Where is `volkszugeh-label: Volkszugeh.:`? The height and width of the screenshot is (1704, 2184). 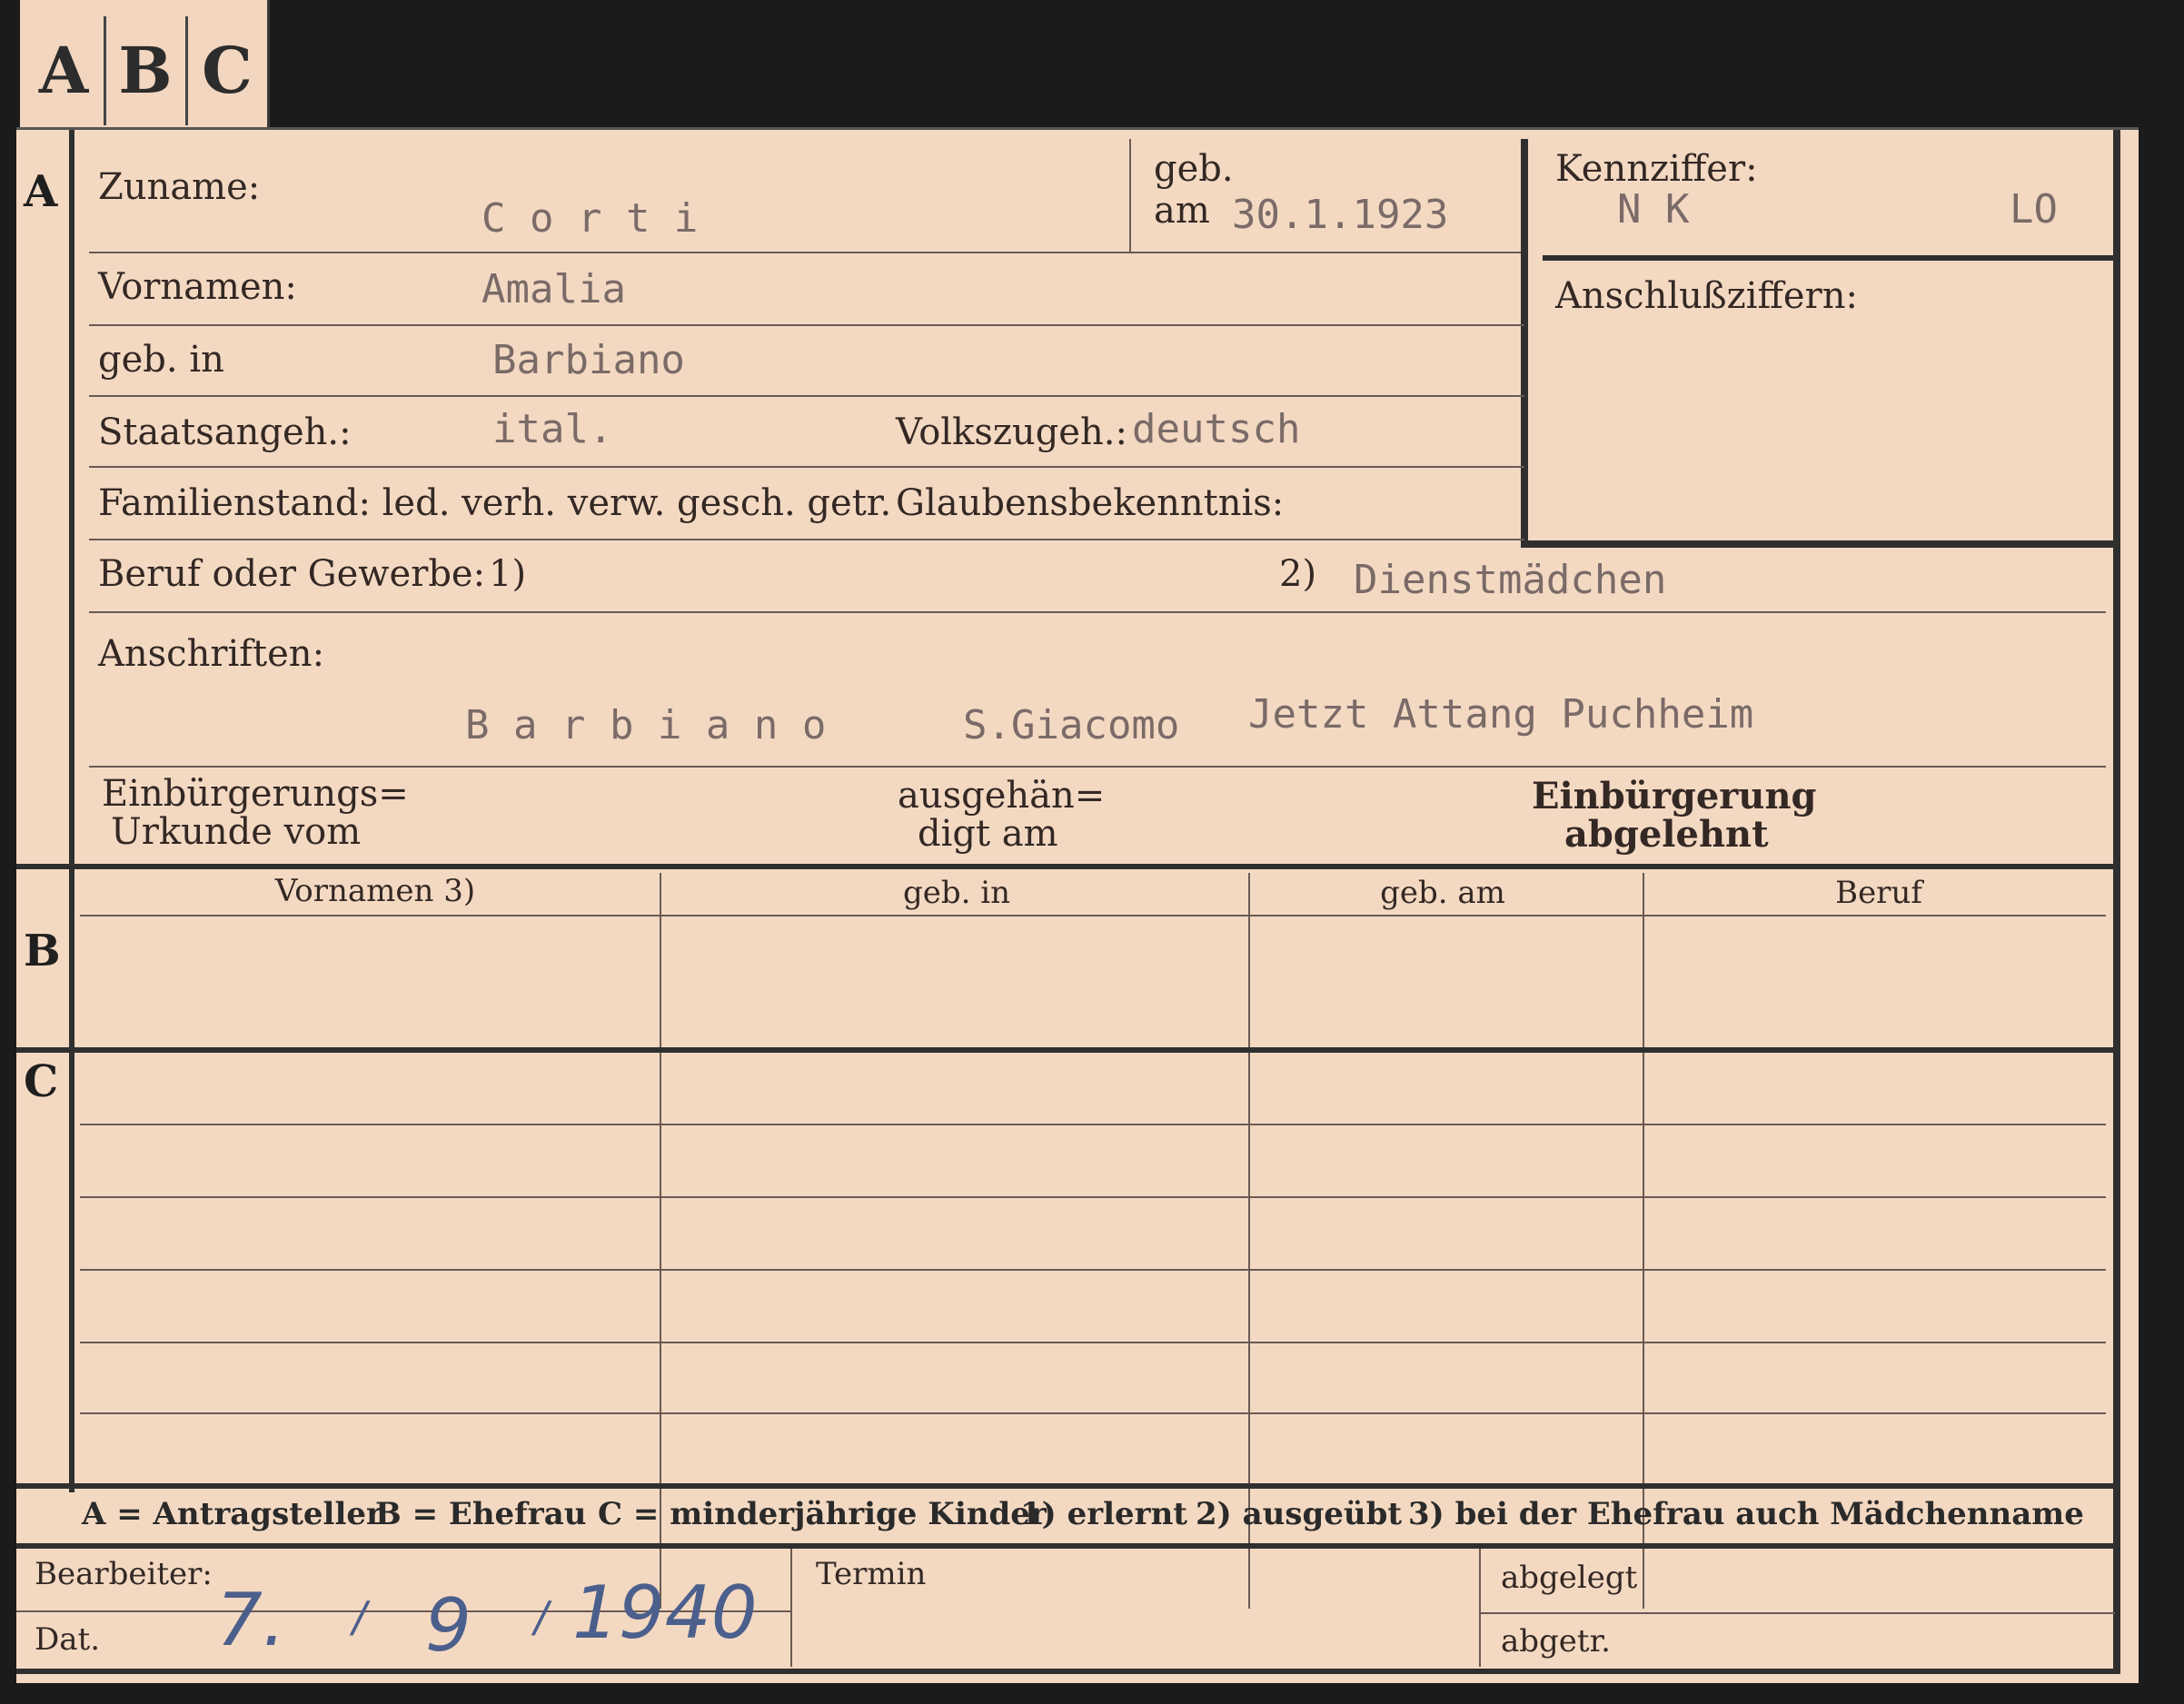 volkszugeh-label: Volkszugeh.: is located at coordinates (1011, 432).